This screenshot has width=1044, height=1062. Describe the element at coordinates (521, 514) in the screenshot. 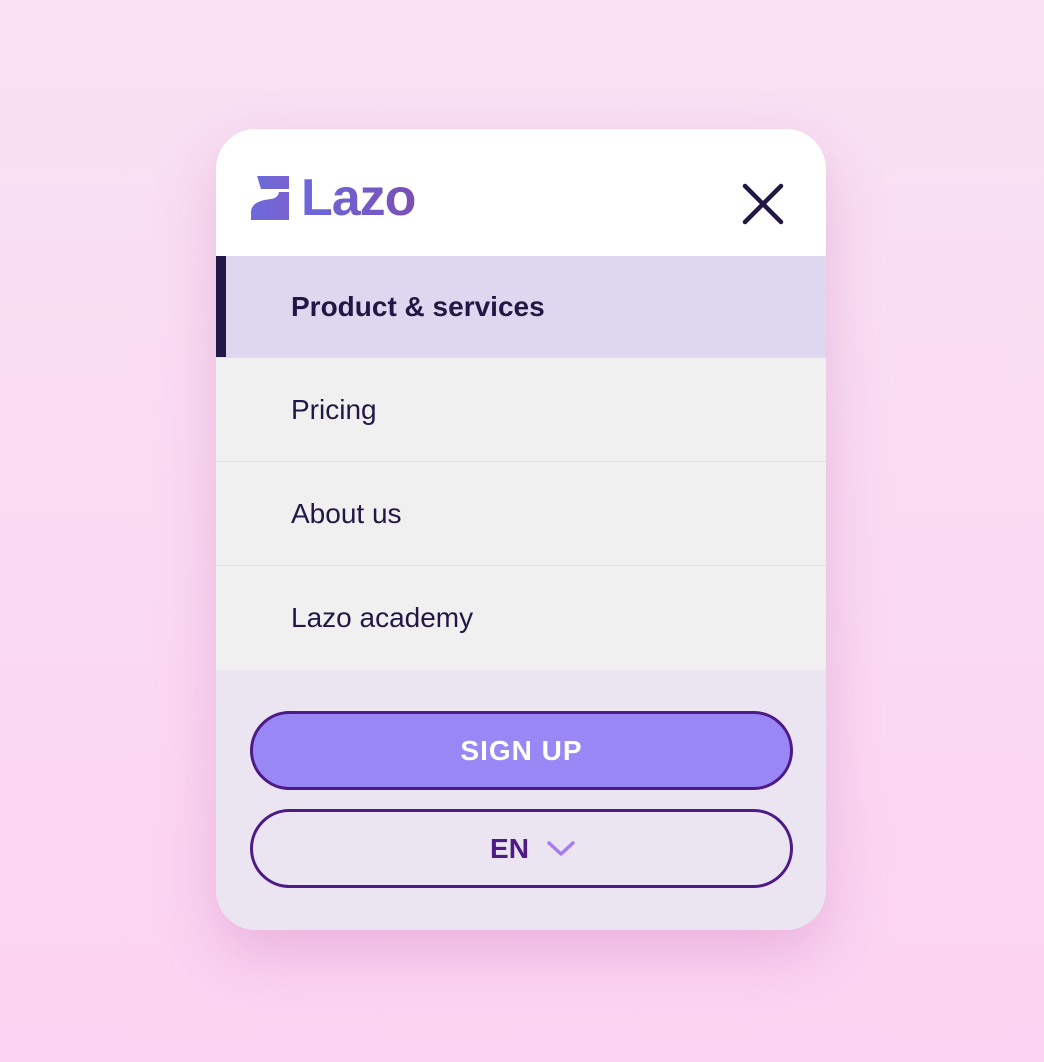

I see `nav-item-about-us: About us` at that location.